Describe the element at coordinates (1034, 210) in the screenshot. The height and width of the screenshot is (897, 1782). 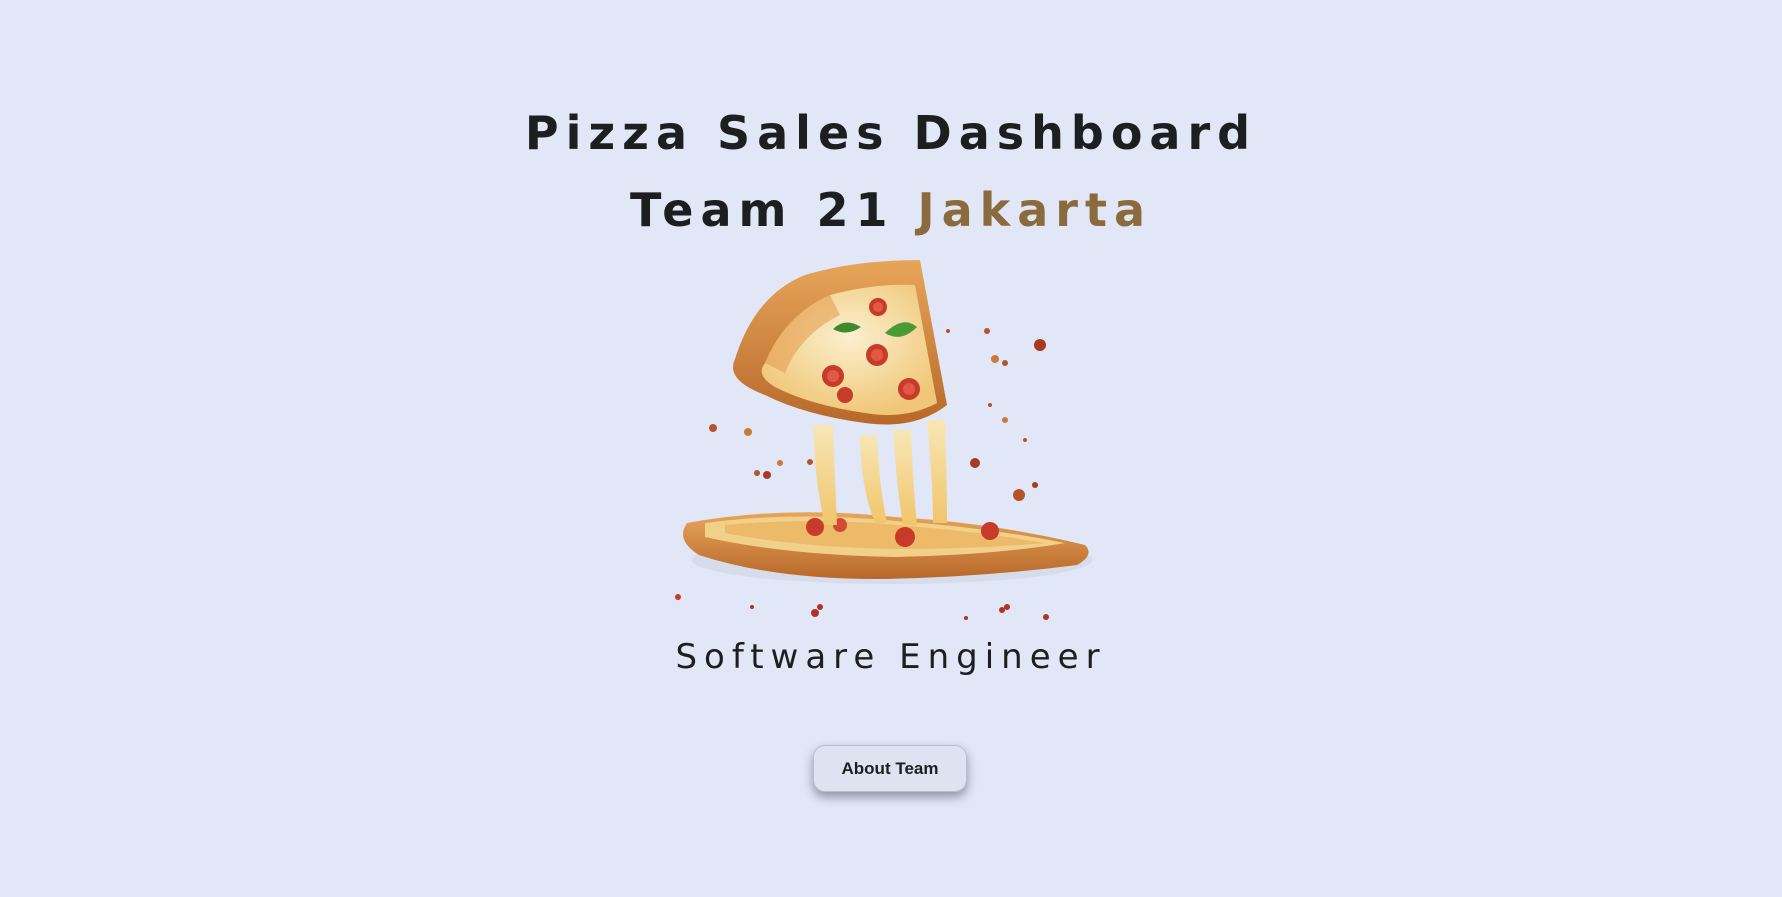
I see `city-accent: Jakarta` at that location.